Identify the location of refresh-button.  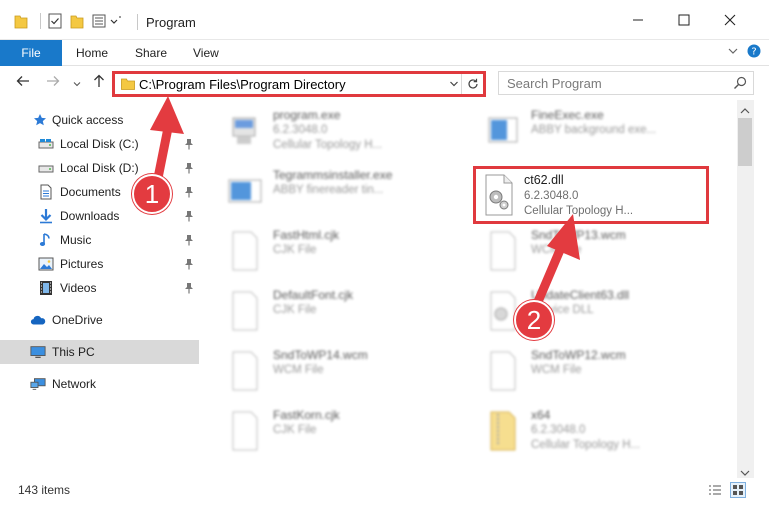
(472, 84).